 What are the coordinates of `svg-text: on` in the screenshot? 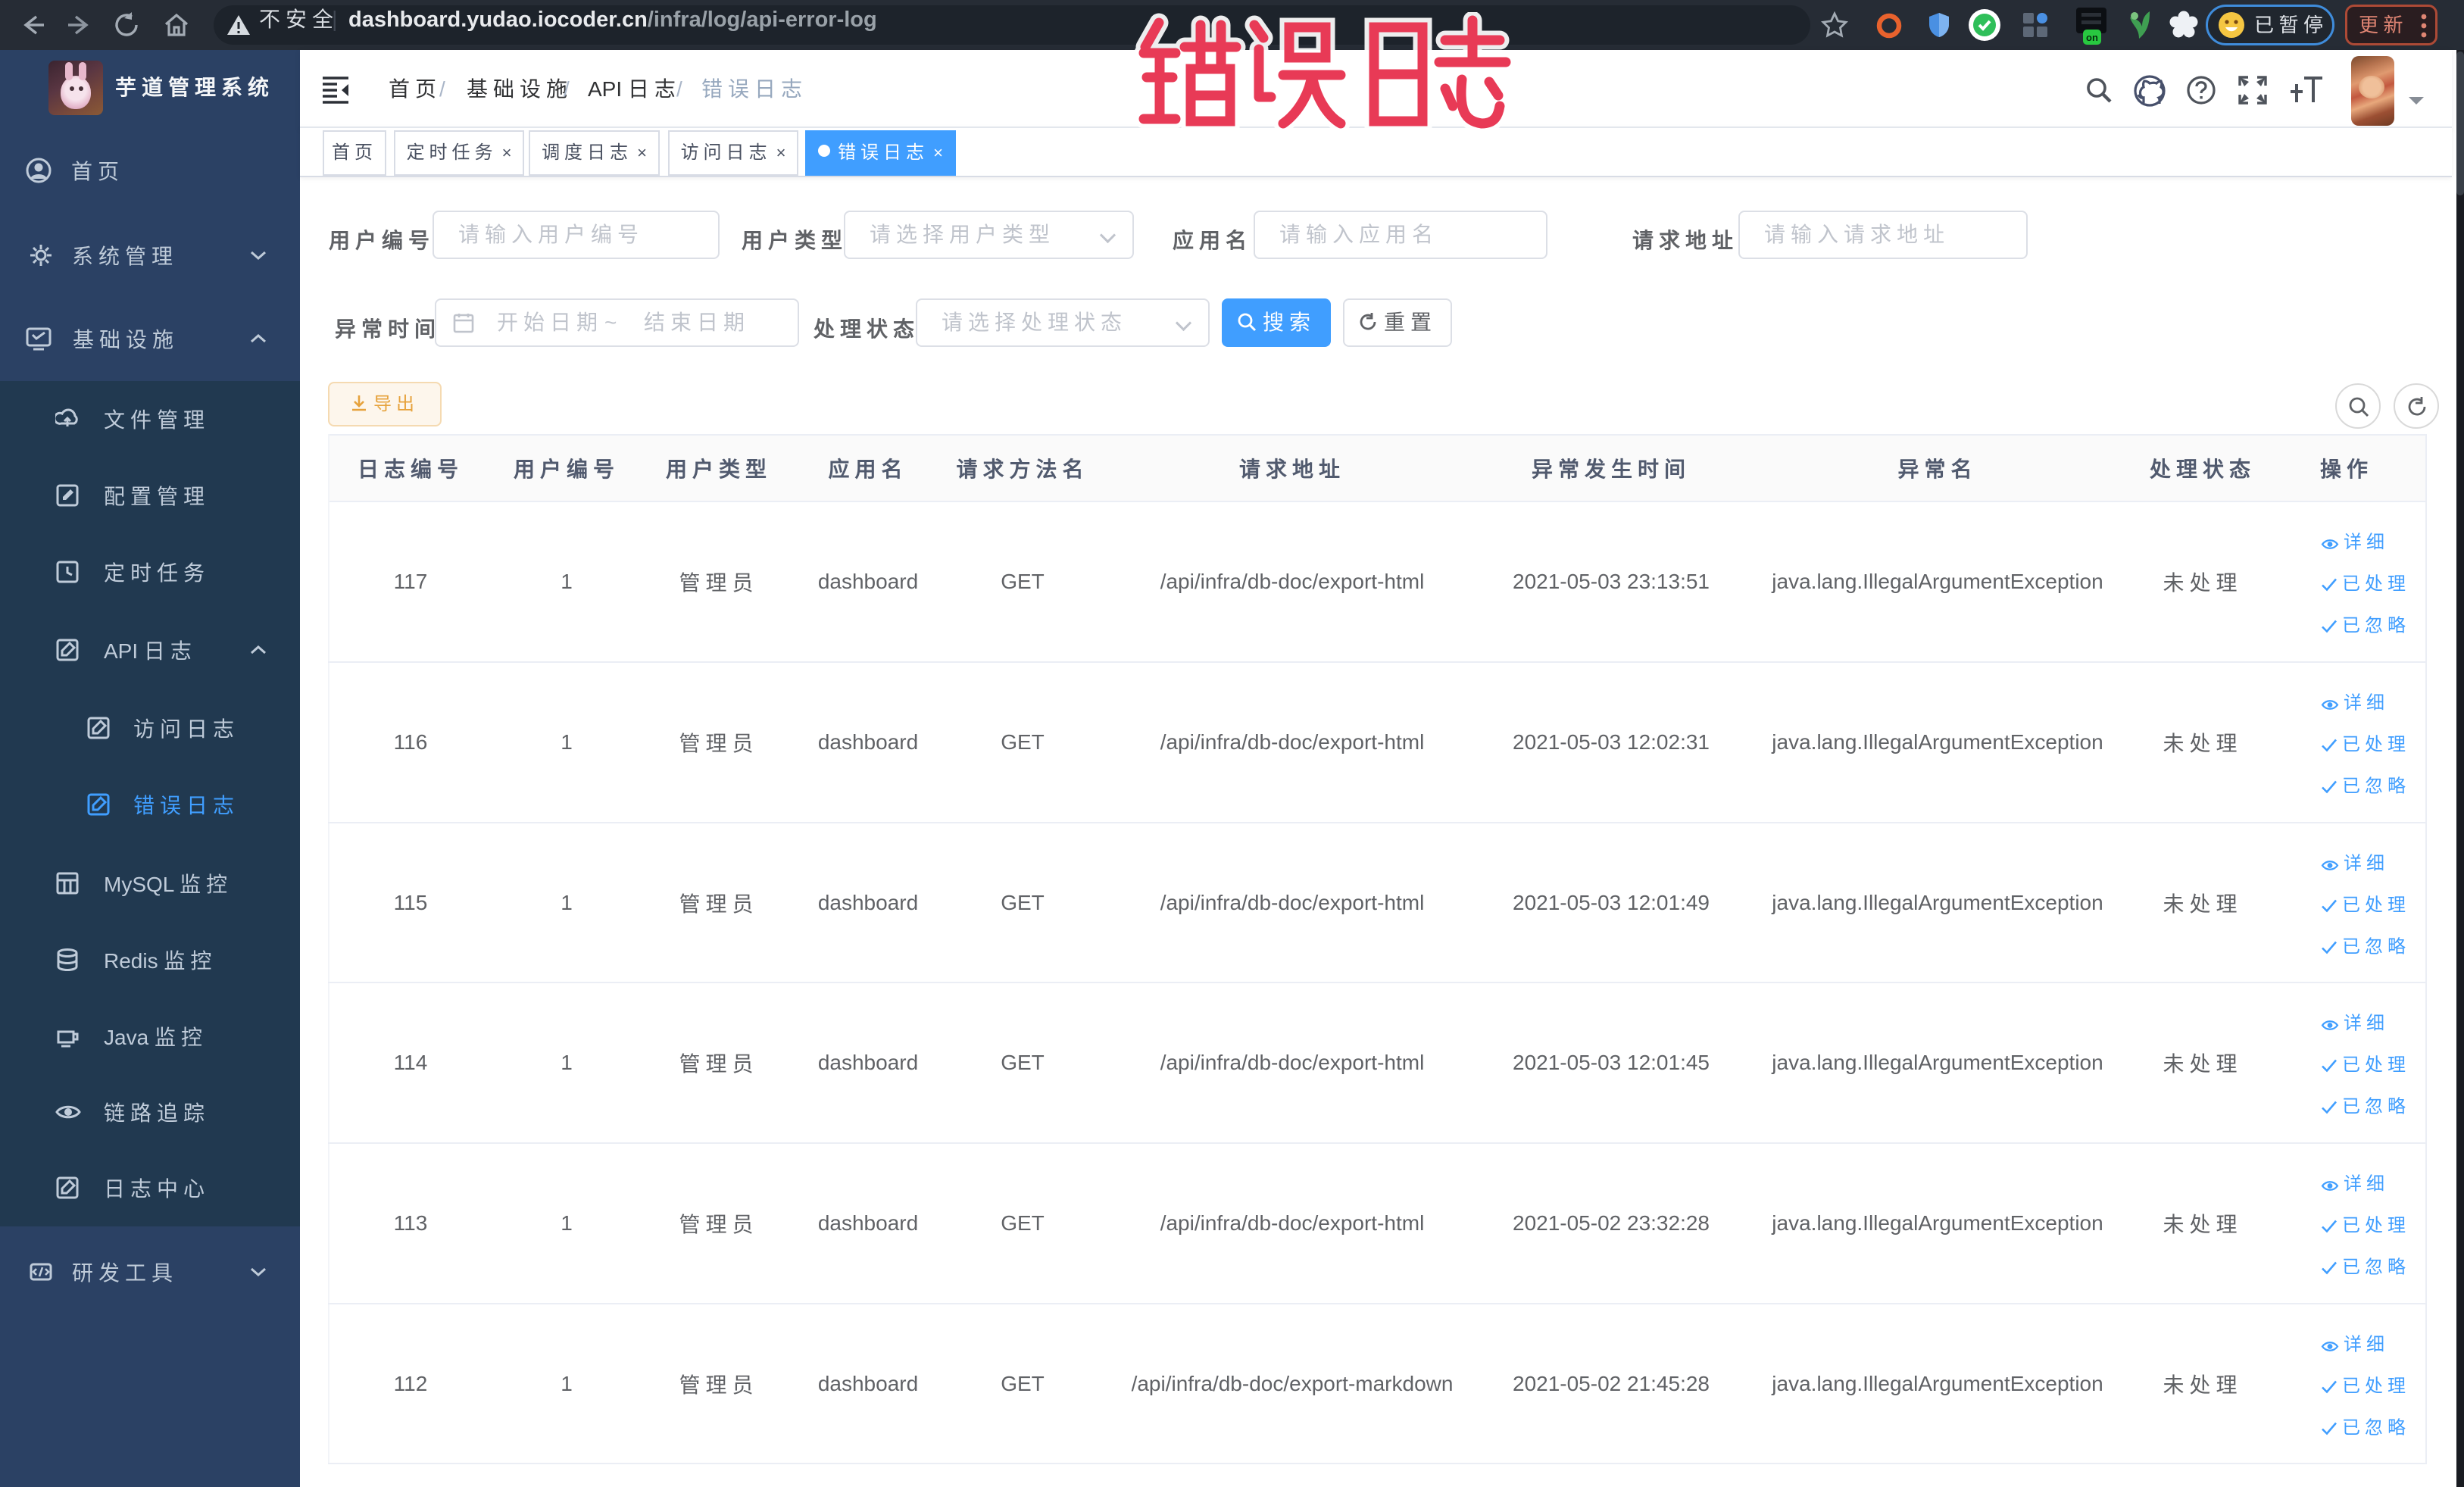 It's located at (2092, 37).